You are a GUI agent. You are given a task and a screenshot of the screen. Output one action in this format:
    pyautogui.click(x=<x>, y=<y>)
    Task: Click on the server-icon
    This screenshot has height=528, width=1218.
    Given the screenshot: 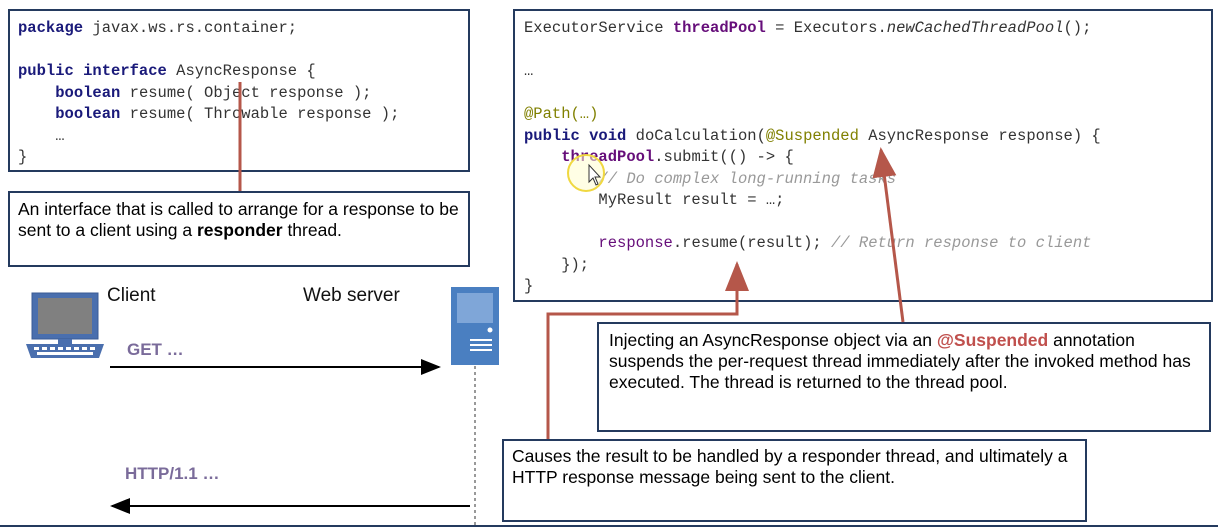 What is the action you would take?
    pyautogui.click(x=475, y=326)
    